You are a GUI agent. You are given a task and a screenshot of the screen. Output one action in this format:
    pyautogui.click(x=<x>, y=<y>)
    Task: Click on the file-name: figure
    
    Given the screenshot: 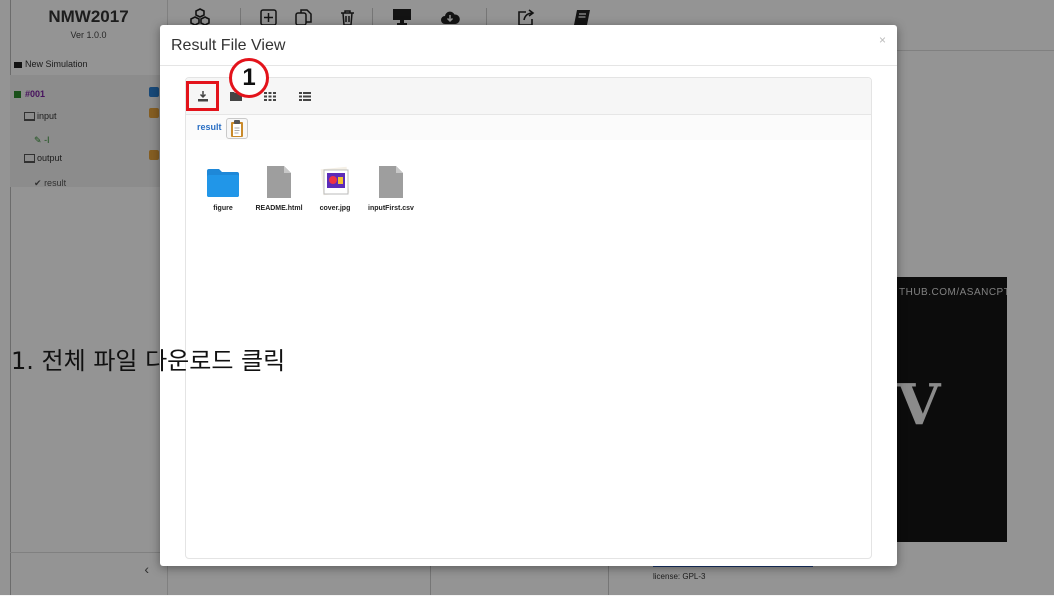 What is the action you would take?
    pyautogui.click(x=223, y=208)
    